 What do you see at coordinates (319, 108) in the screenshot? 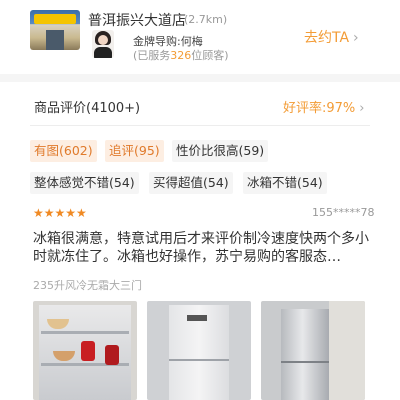
I see `good-rate-label: 好评率:97%` at bounding box center [319, 108].